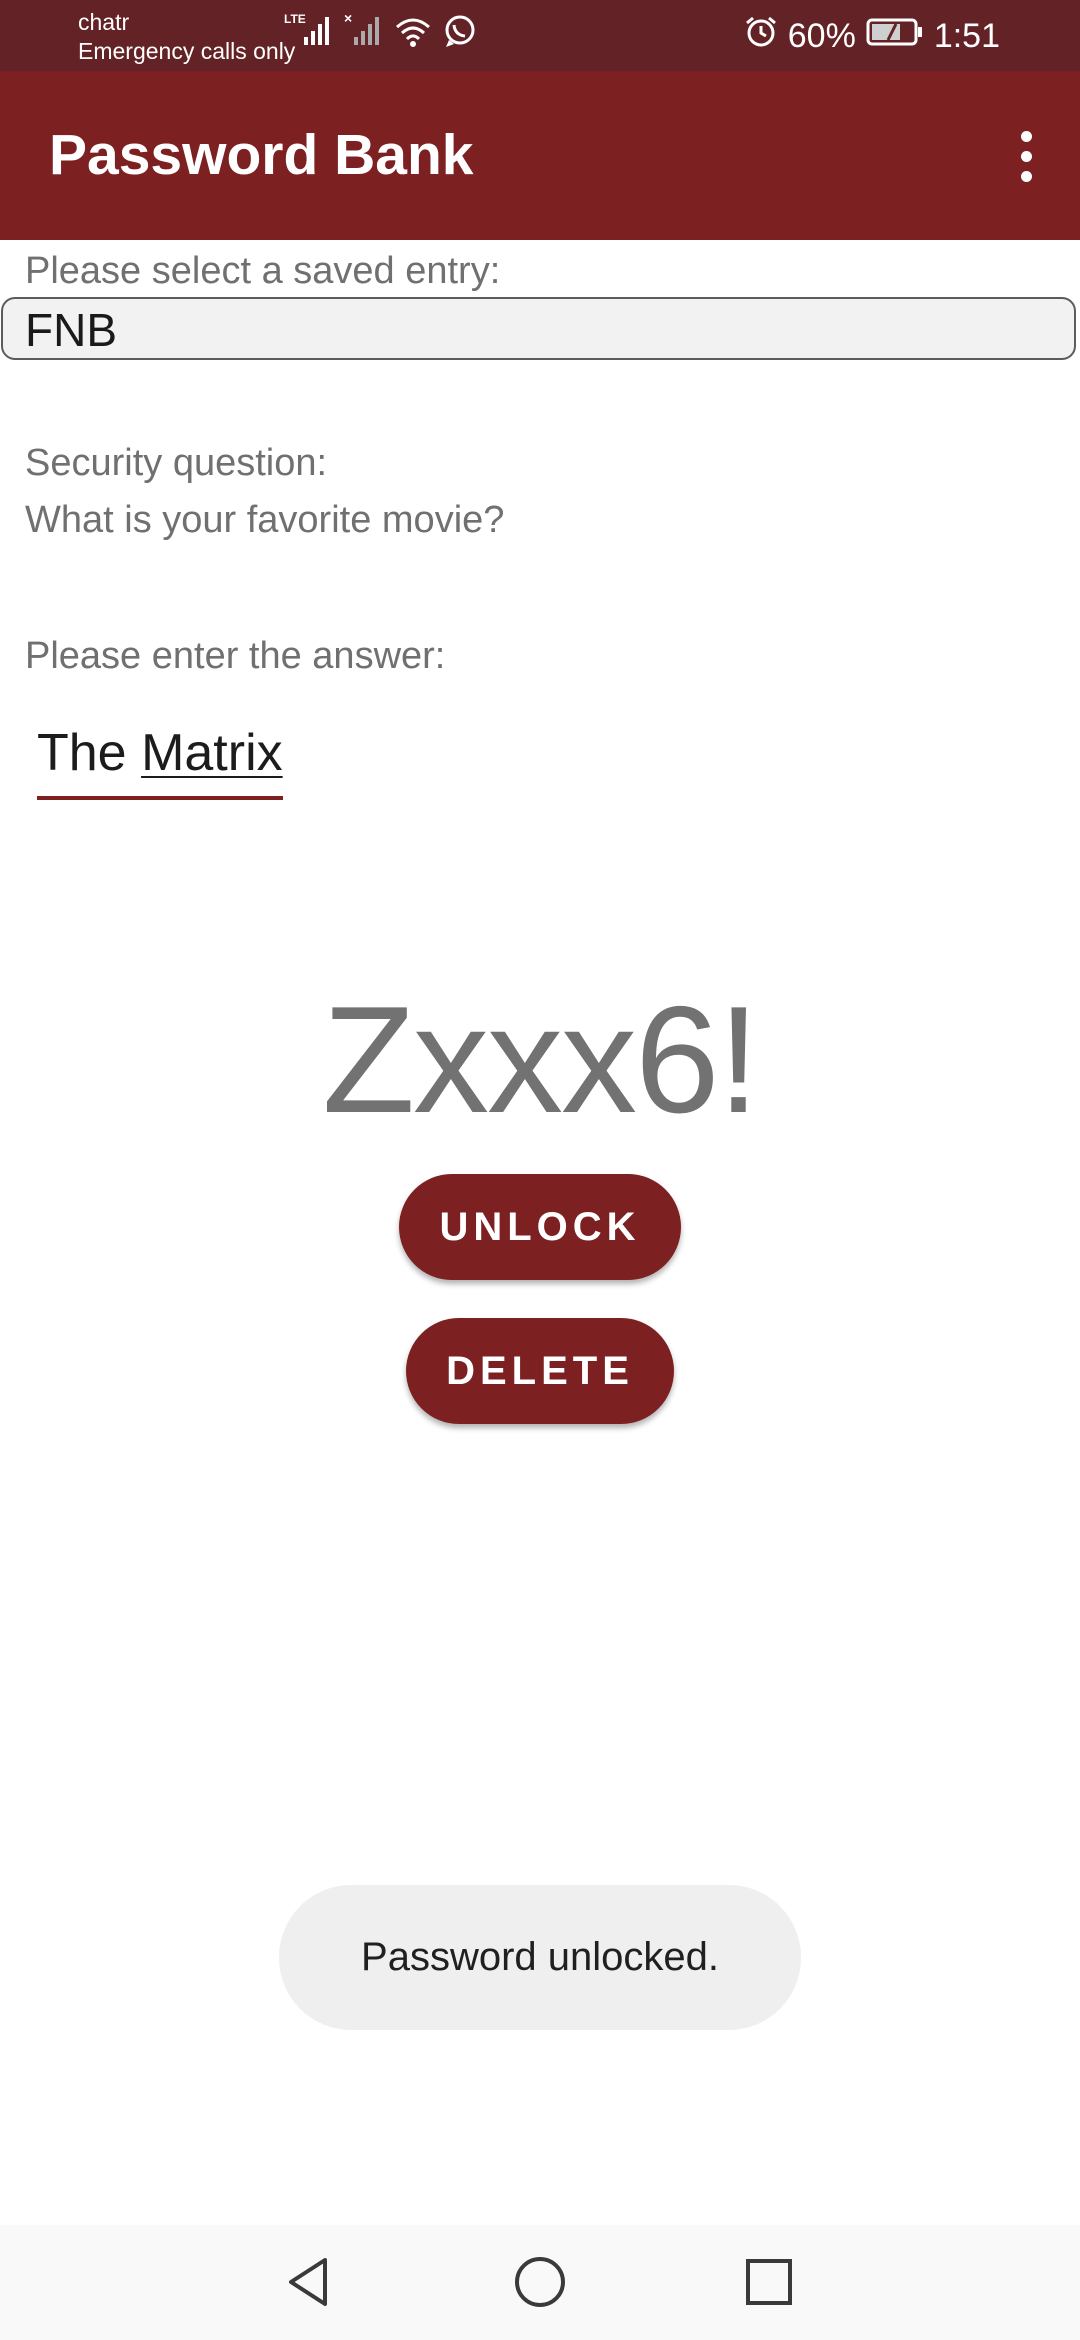  I want to click on wifi-icon, so click(413, 34).